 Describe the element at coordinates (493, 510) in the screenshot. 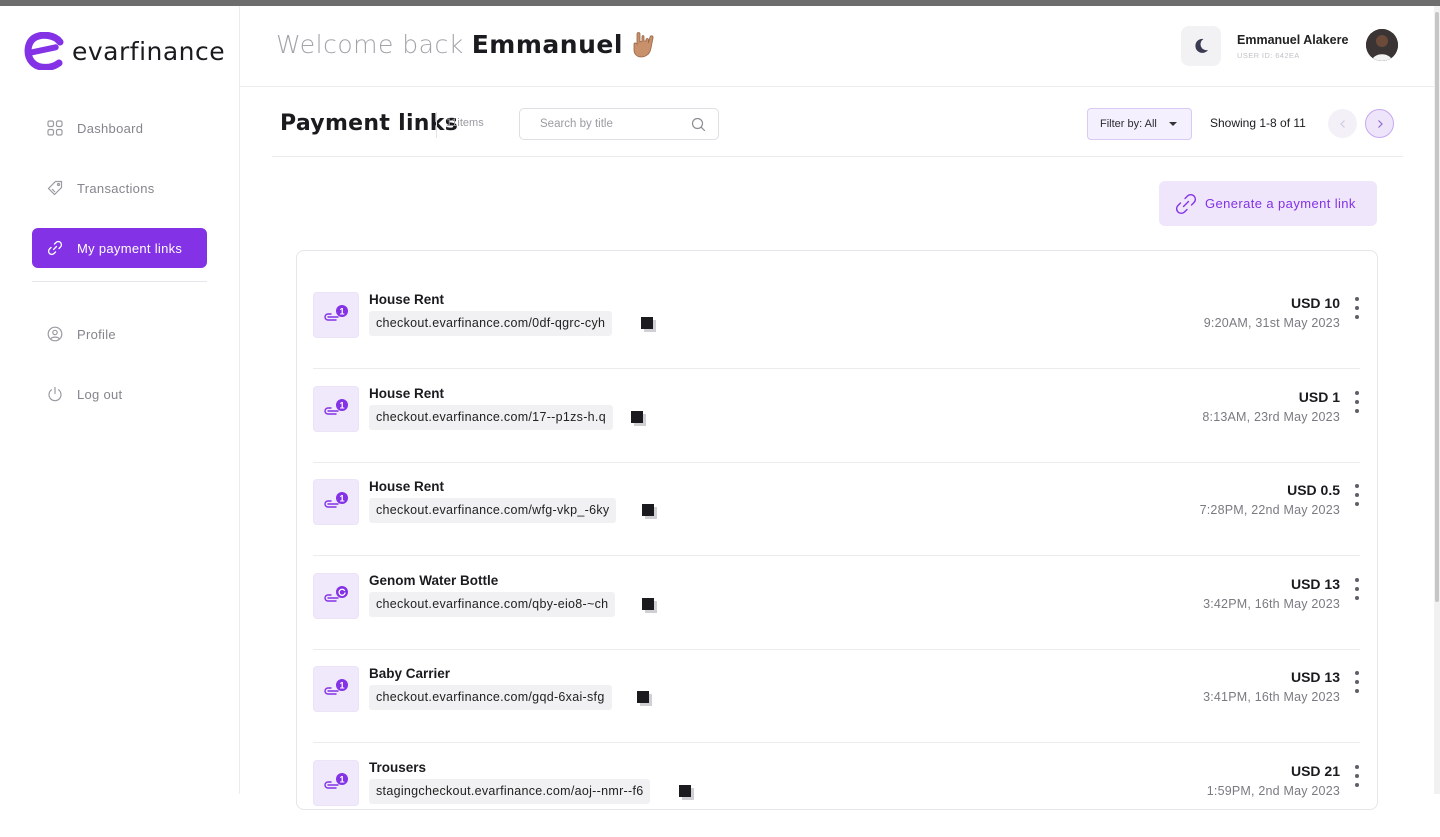

I see `payment-link-url: checkout.evarfinance.com/wfg-vkp_-6ky` at that location.